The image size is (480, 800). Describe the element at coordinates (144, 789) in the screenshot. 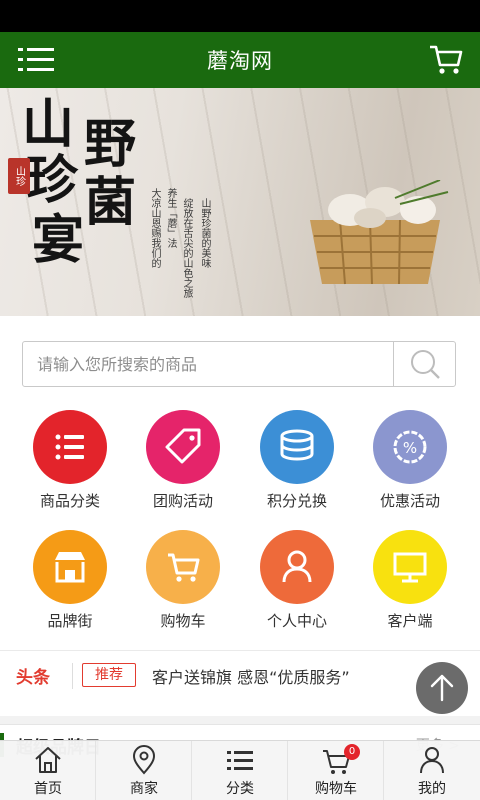

I see `tab-label: 商家` at that location.